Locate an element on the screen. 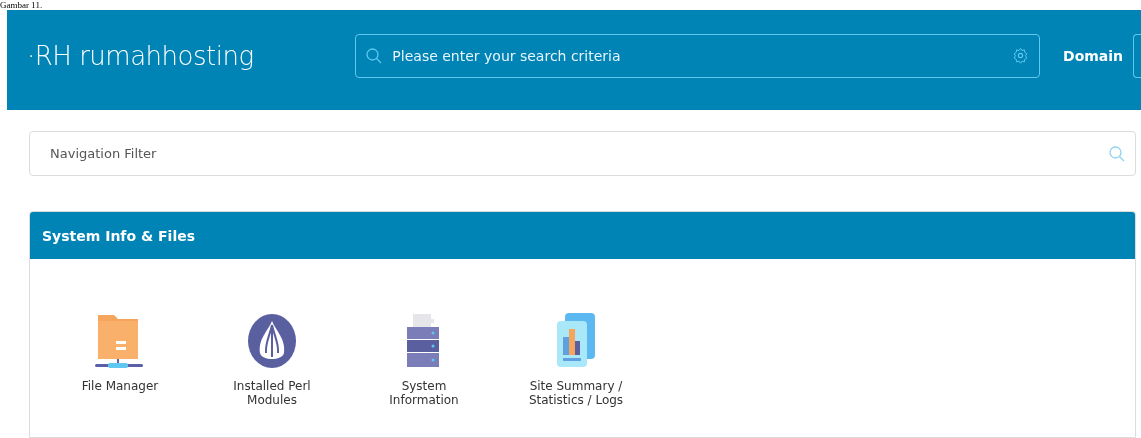 This screenshot has width=1141, height=438. search-bar: Please enter your search criteria is located at coordinates (697, 55).